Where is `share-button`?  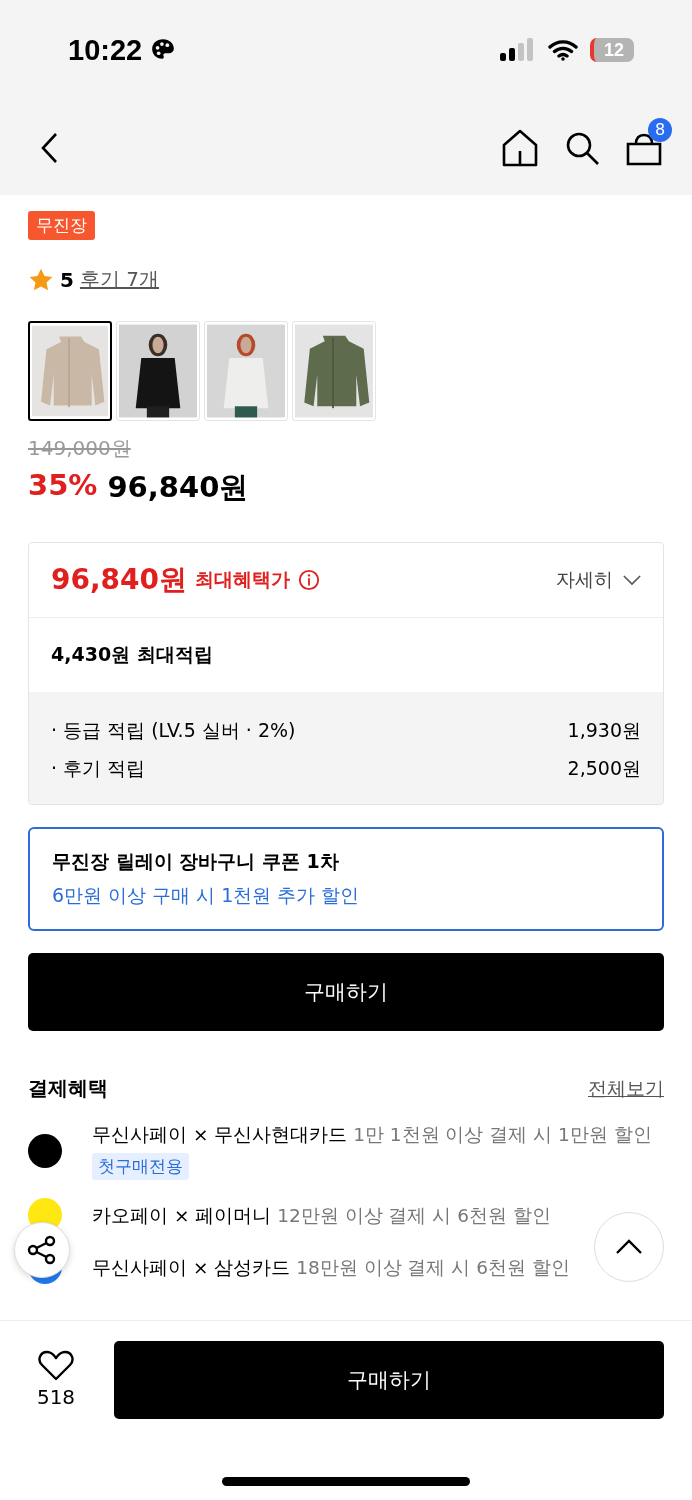
share-button is located at coordinates (42, 1250).